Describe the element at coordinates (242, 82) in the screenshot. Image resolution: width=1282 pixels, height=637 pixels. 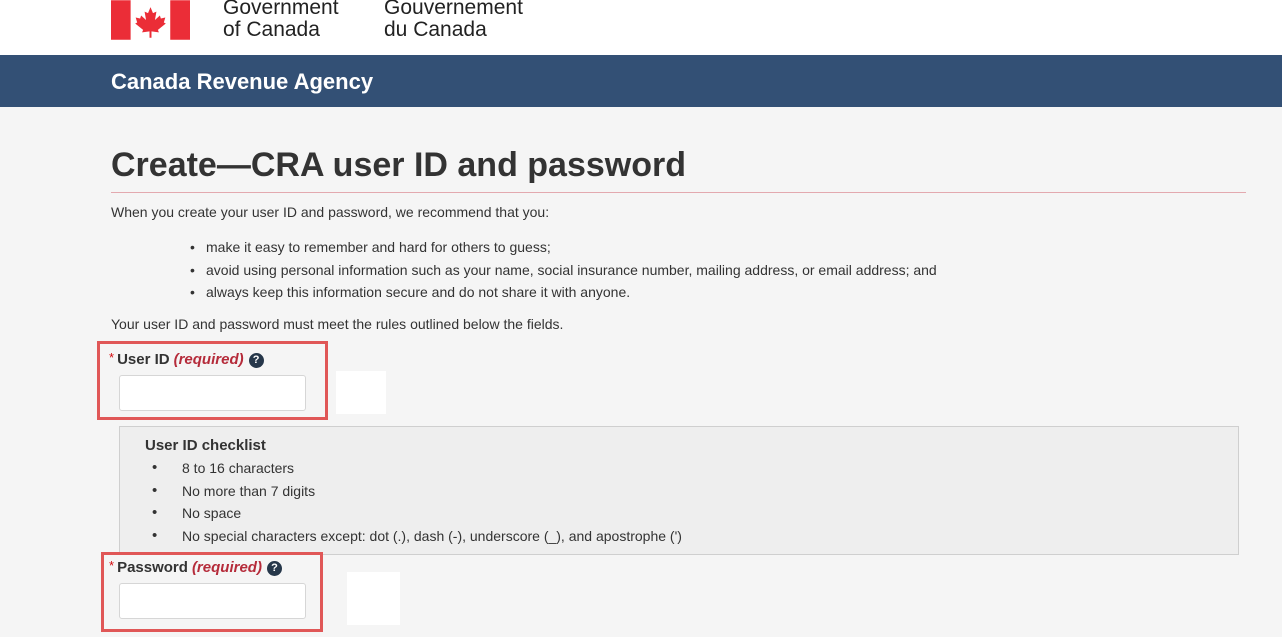
I see `agency-name: Canada Revenue Agency` at that location.